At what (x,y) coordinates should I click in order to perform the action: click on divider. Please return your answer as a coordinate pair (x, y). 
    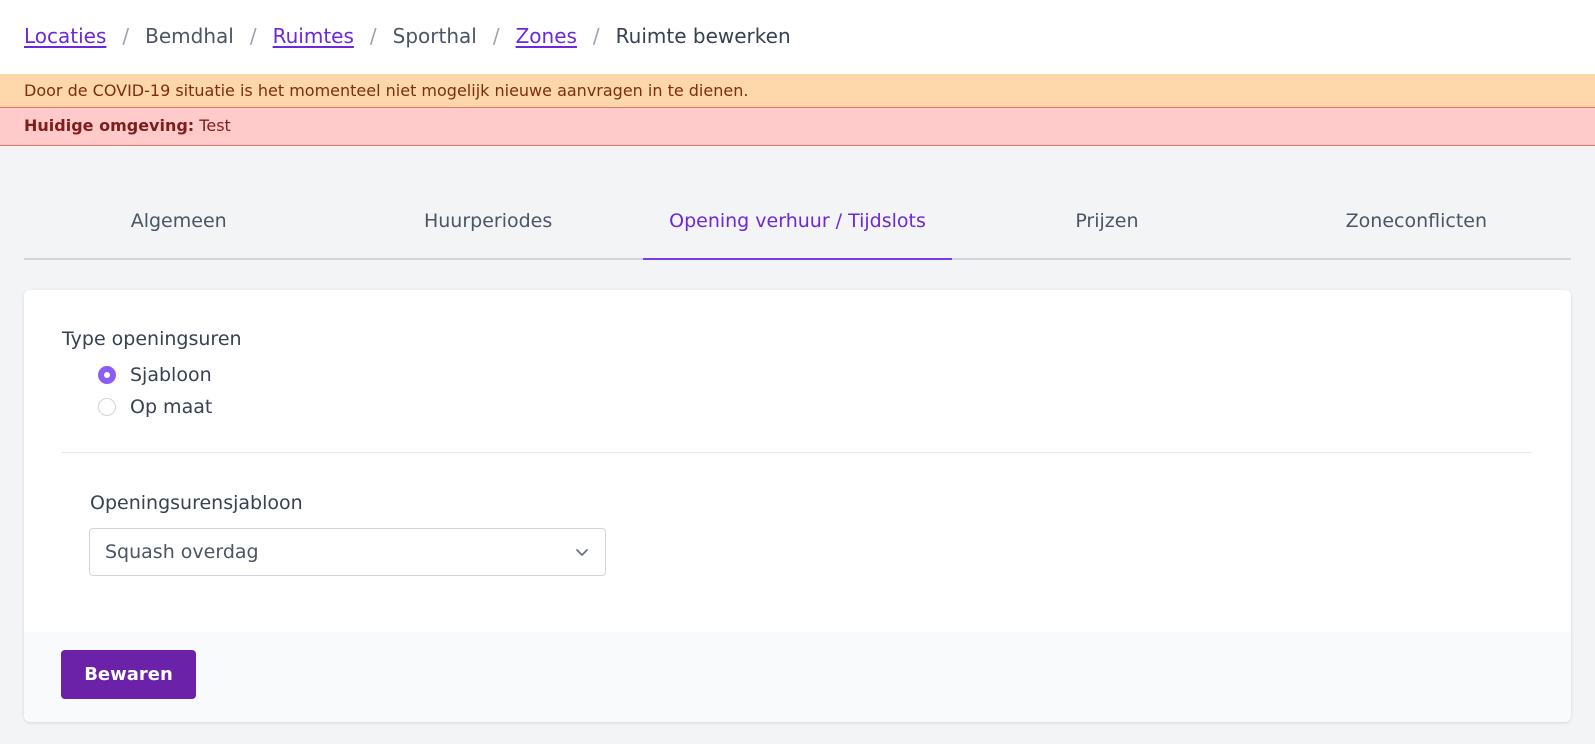
    Looking at the image, I should click on (797, 452).